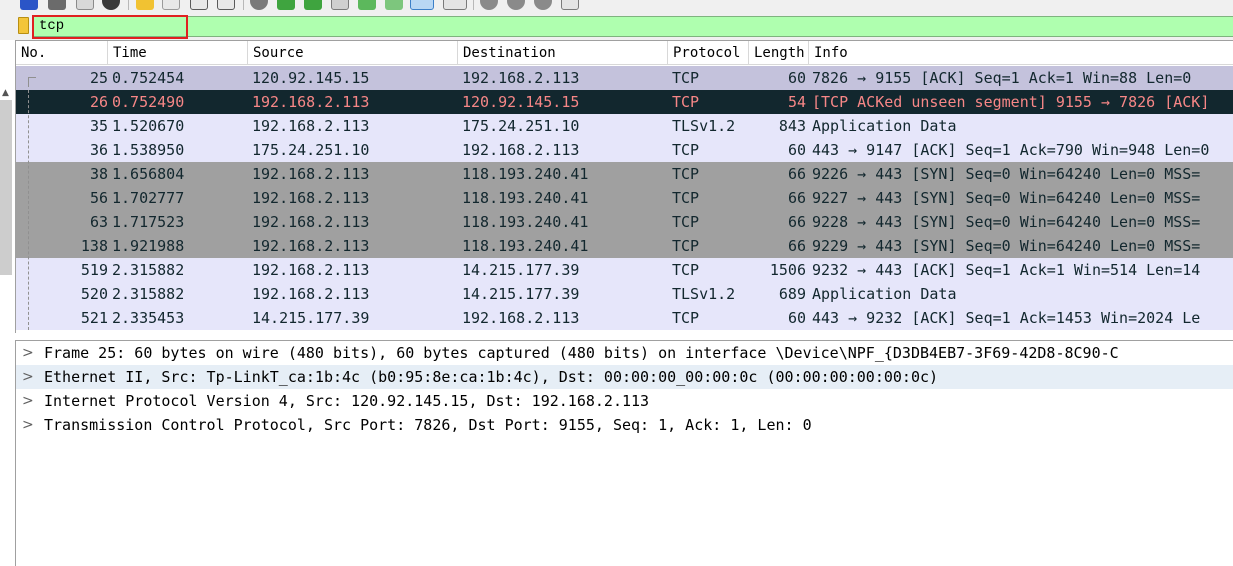 The image size is (1233, 566). What do you see at coordinates (199, 5) in the screenshot?
I see `close-file-icon` at bounding box center [199, 5].